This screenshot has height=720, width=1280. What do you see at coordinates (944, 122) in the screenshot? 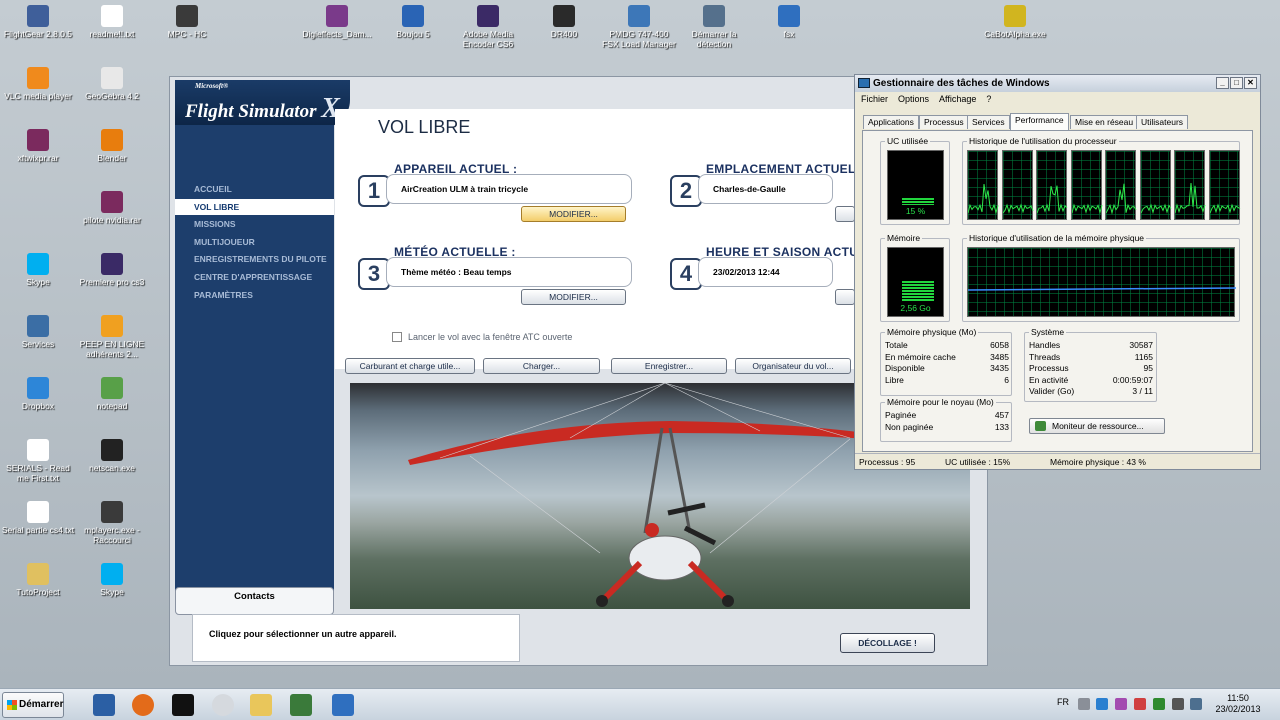
I see `tab: Processus` at bounding box center [944, 122].